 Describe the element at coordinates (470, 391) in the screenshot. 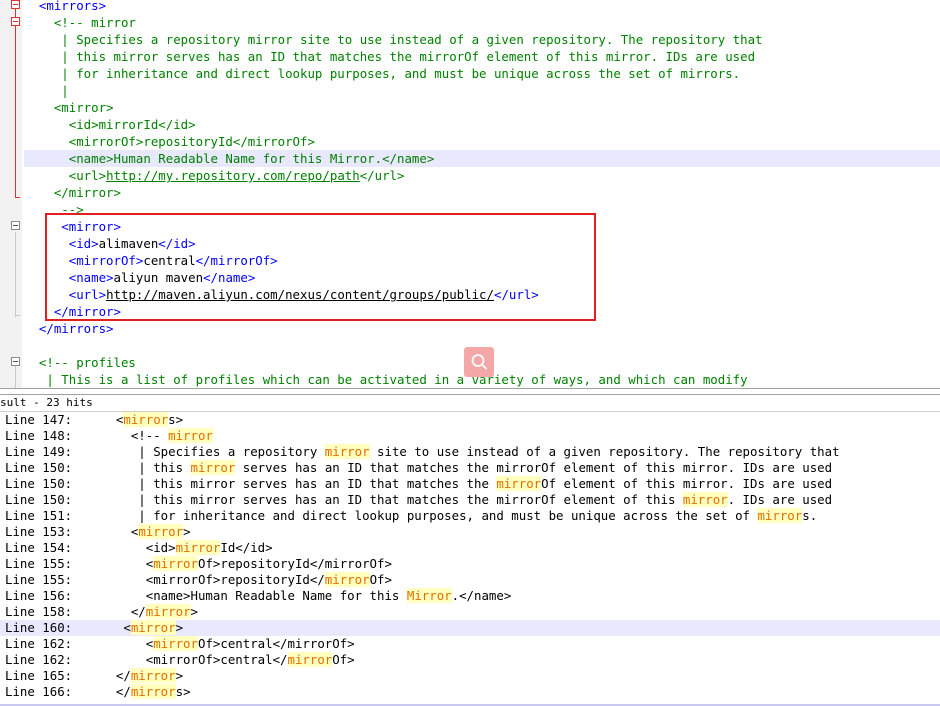

I see `pane-splitter` at that location.